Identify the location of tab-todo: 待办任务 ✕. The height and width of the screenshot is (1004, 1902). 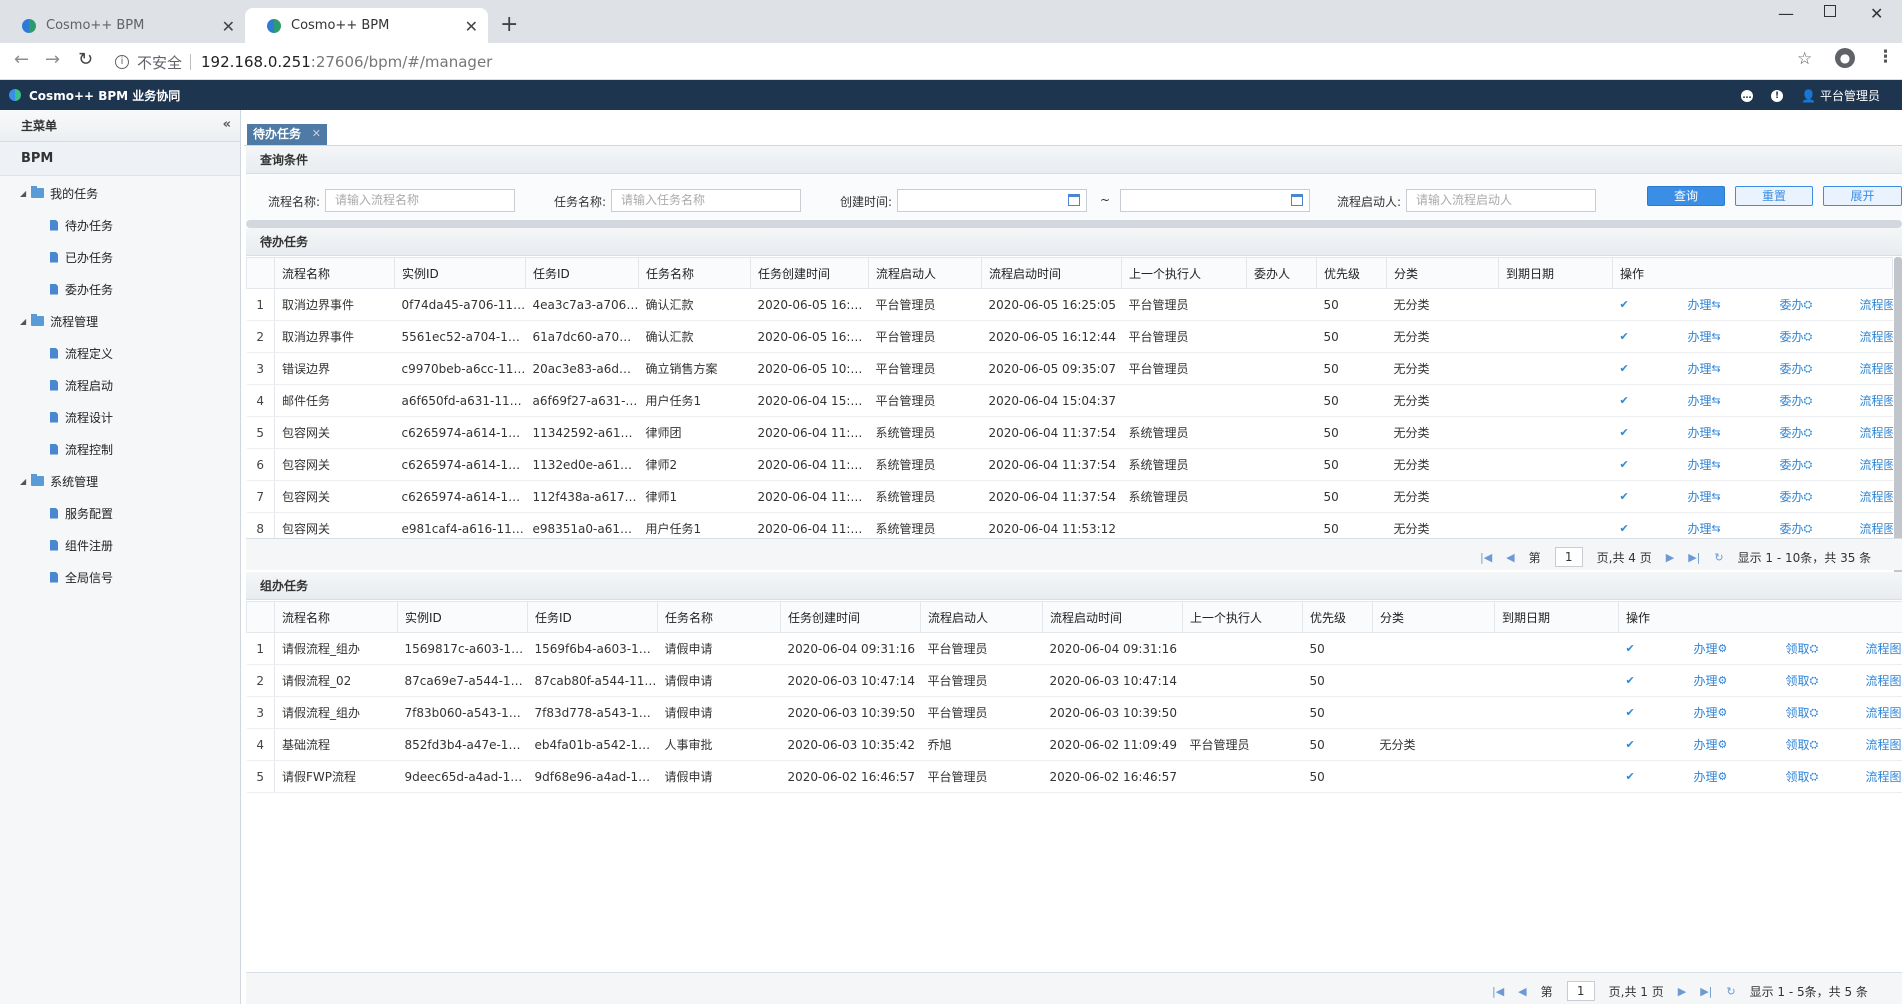
(287, 134).